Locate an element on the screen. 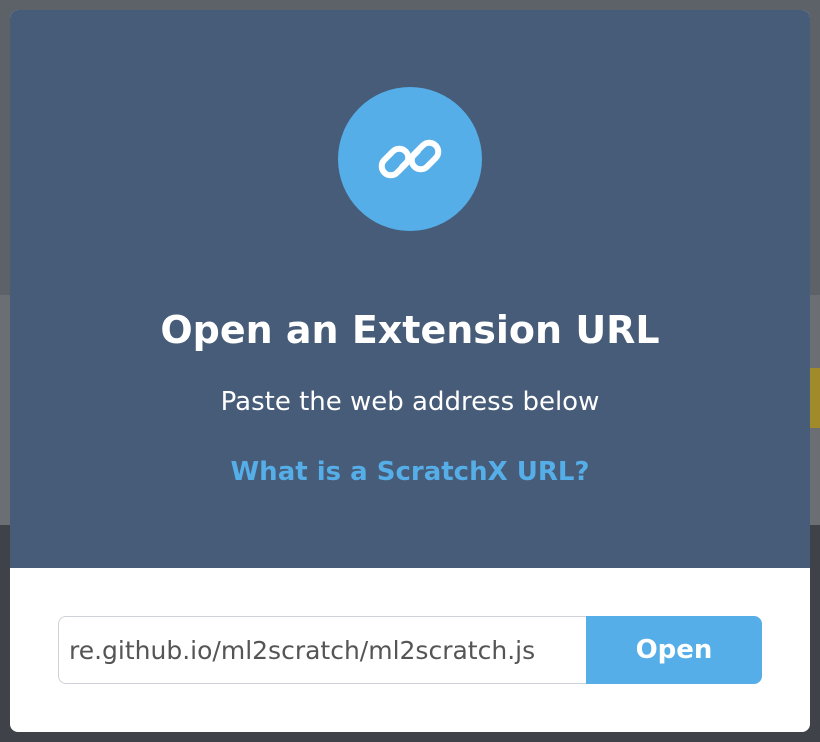  extension-url-input is located at coordinates (322, 650).